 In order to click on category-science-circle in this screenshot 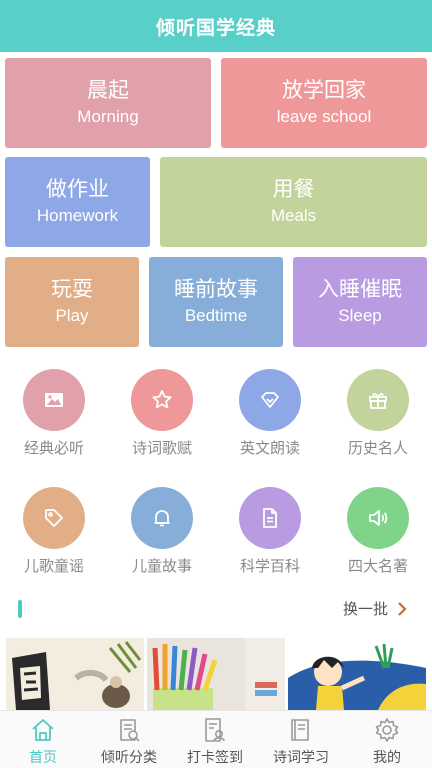, I will do `click(270, 518)`.